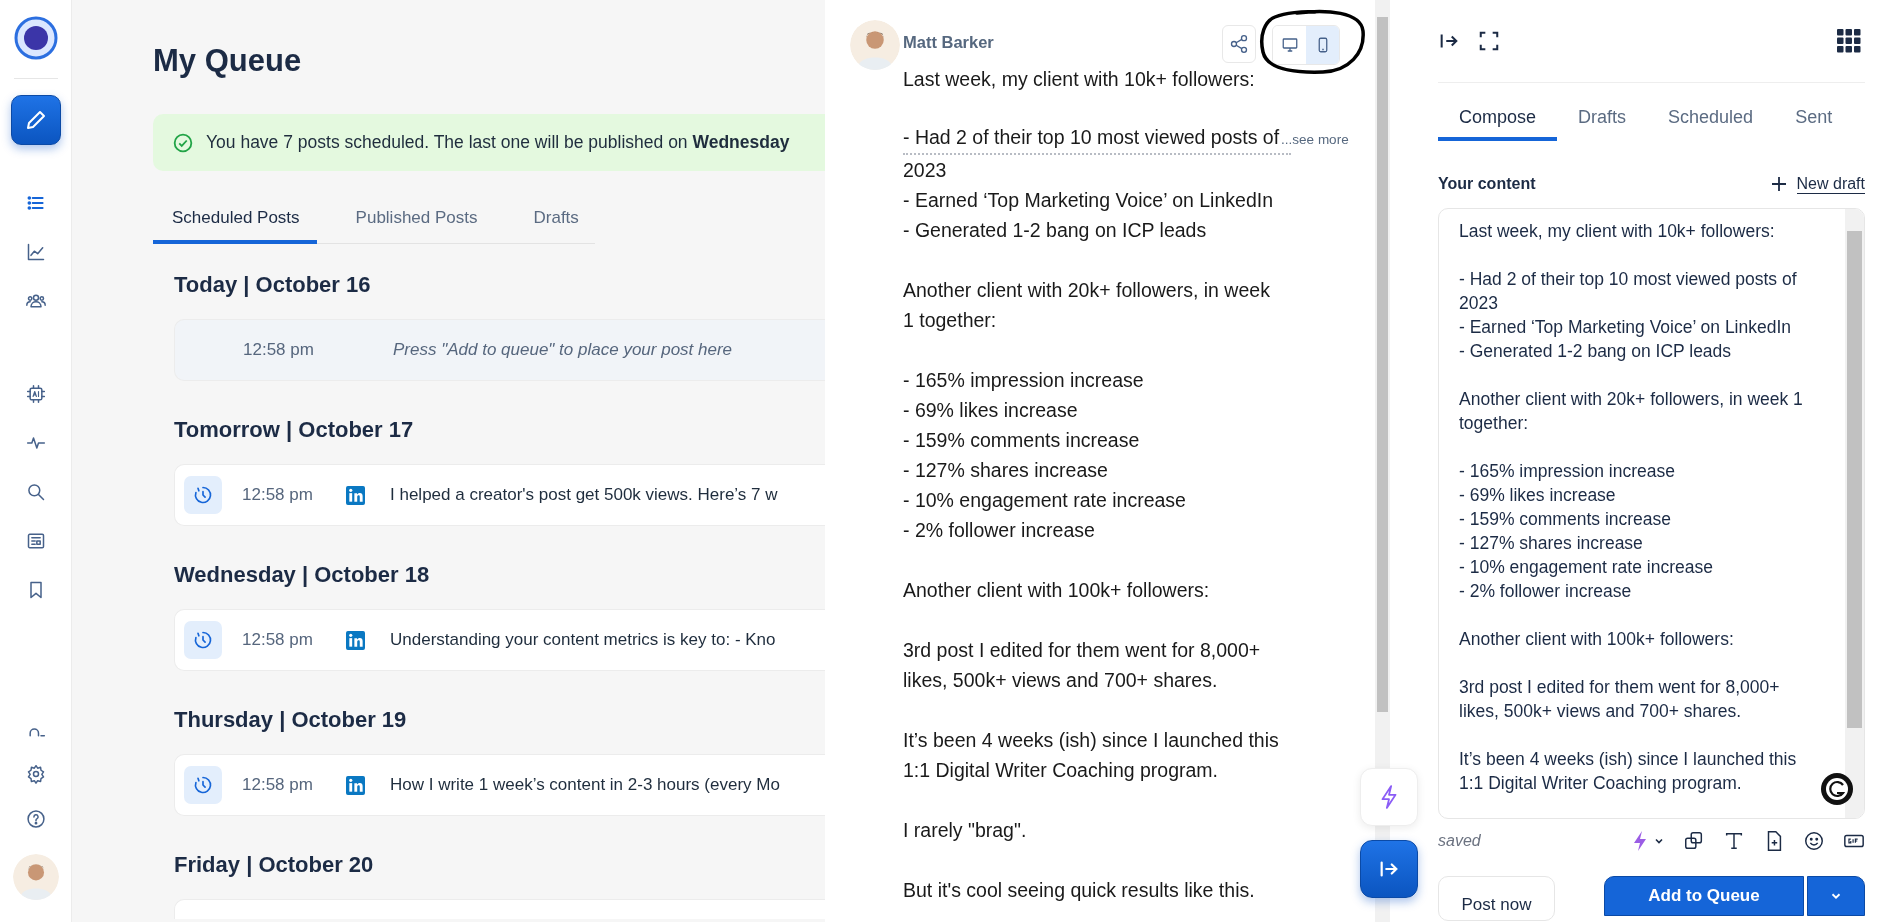  What do you see at coordinates (35, 541) in the screenshot?
I see `newspaper-icon` at bounding box center [35, 541].